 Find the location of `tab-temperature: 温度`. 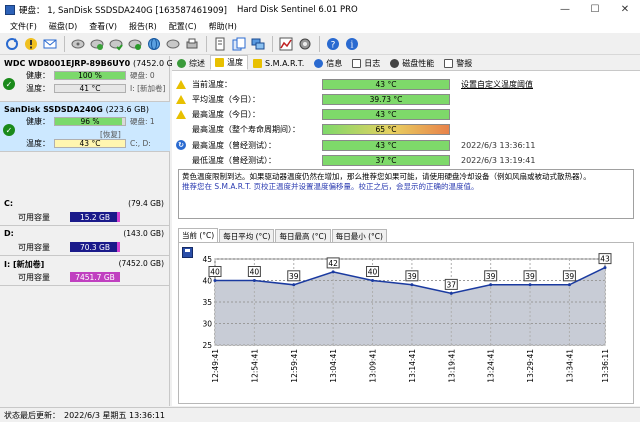

tab-temperature: 温度 is located at coordinates (229, 62).